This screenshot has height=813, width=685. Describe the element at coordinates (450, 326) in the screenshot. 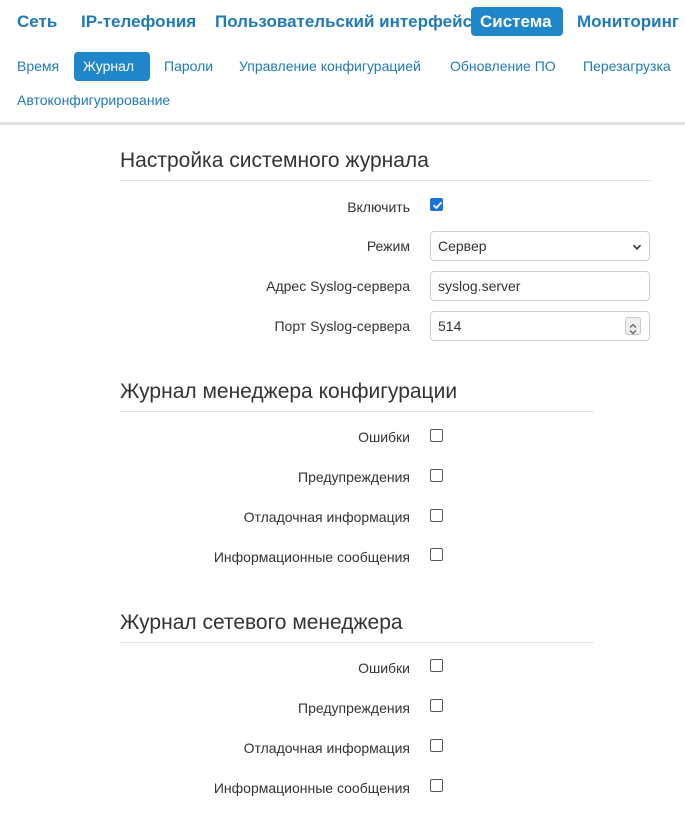

I see `syslog-port-value: 514` at that location.